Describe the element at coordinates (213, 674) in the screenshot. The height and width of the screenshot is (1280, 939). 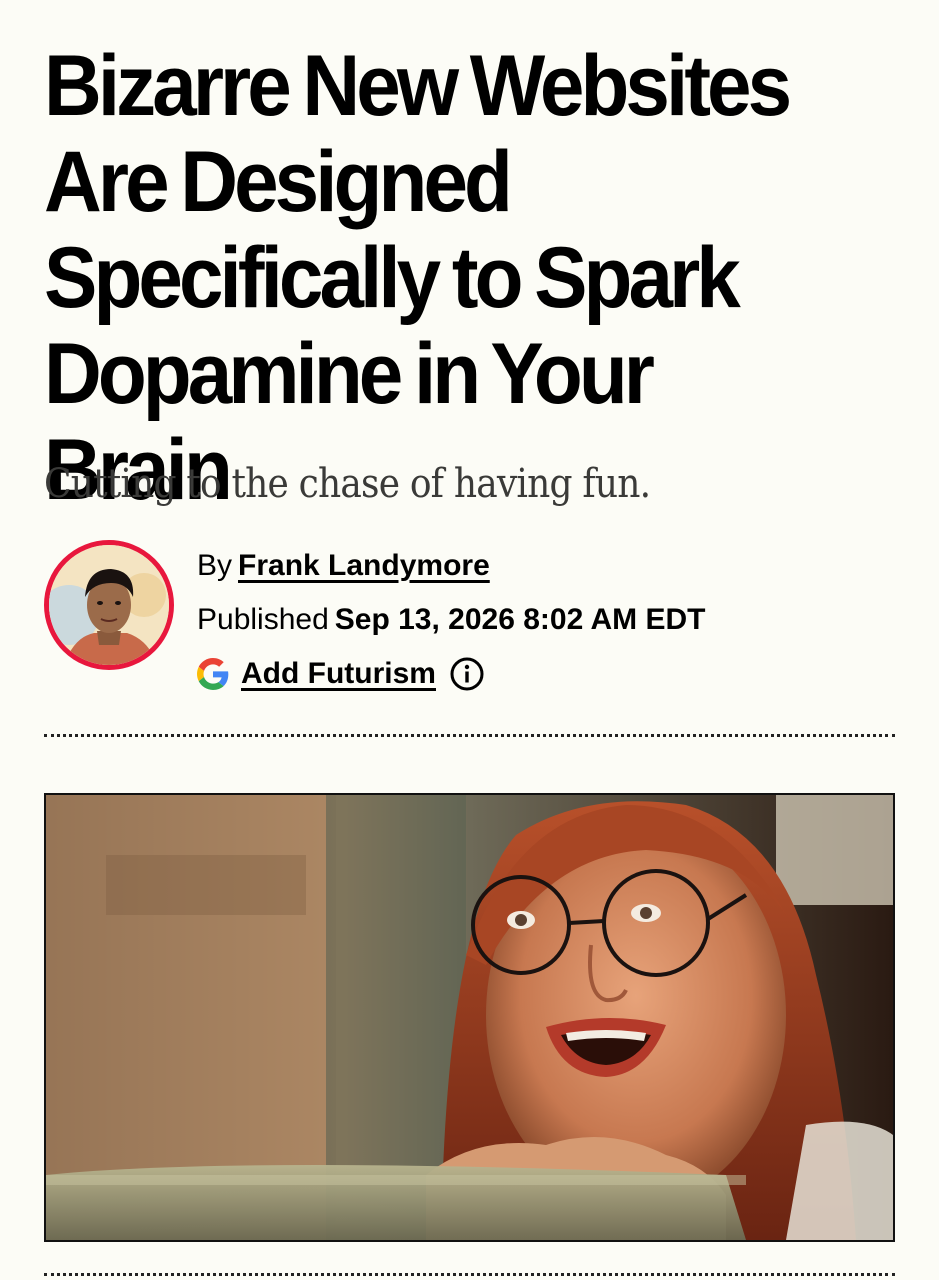
I see `google-g-icon` at that location.